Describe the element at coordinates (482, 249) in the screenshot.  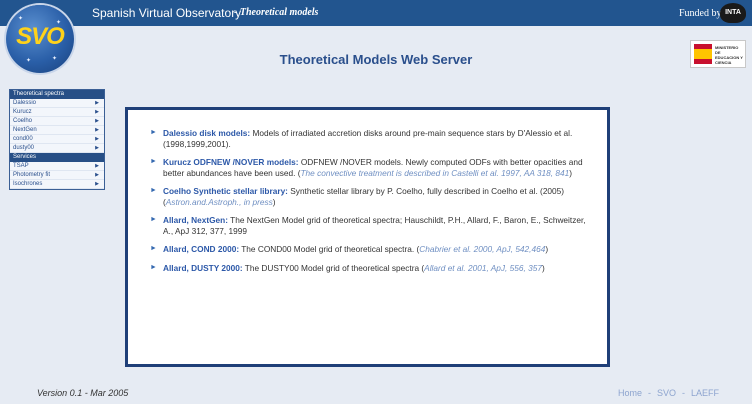
I see `reference-link: Chabrier et al. 2000, ApJ, 542,464` at that location.